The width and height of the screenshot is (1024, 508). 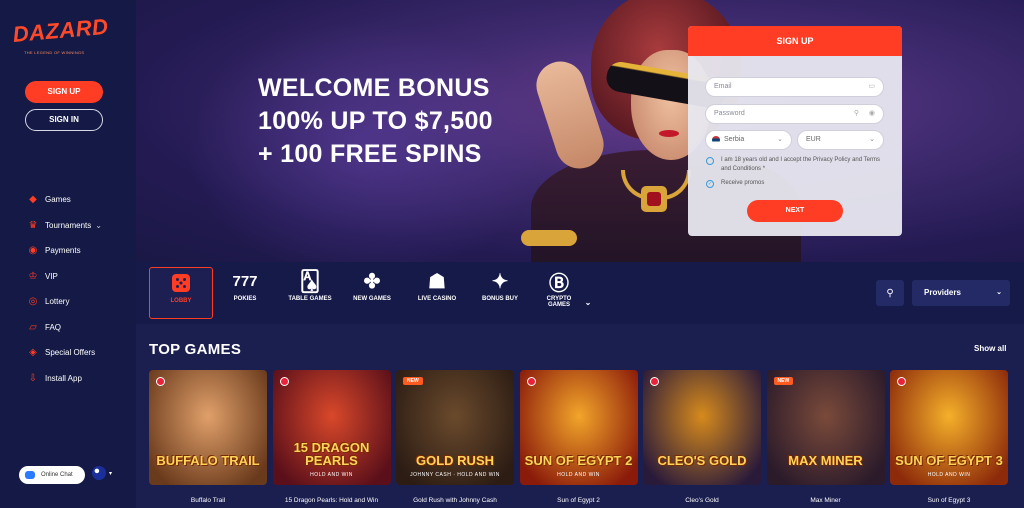 I want to click on hero-line-2: 100% UP TO $7,500, so click(x=375, y=121).